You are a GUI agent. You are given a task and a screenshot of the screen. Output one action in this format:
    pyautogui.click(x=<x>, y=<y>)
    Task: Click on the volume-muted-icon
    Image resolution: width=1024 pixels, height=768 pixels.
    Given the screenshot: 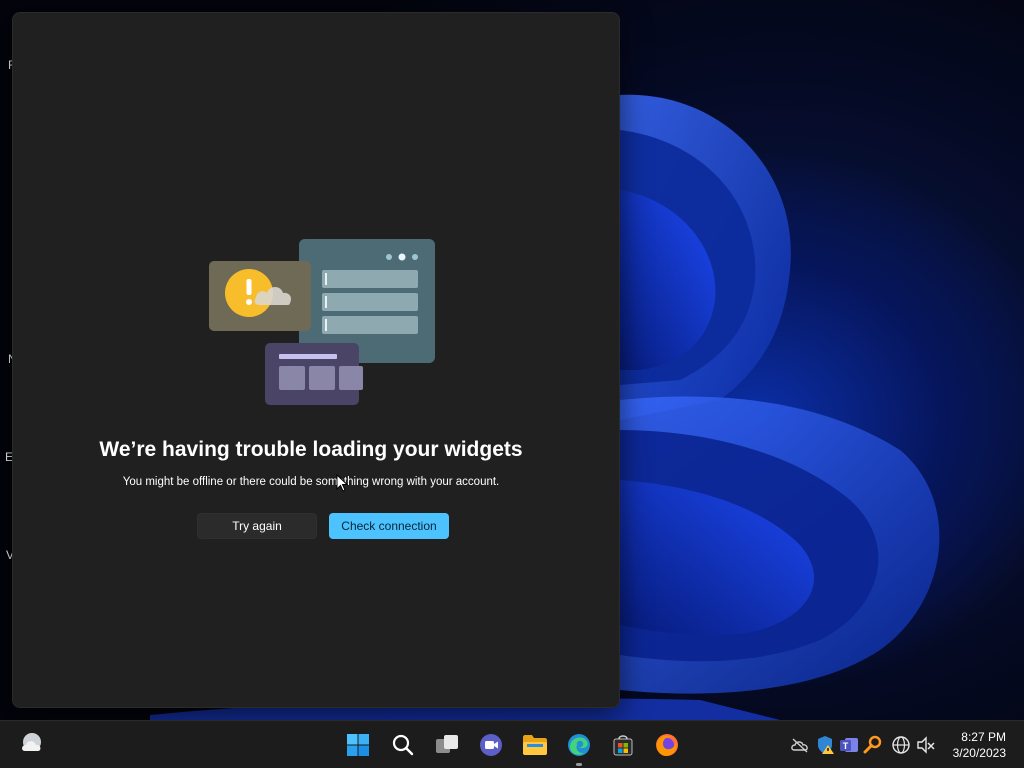 What is the action you would take?
    pyautogui.click(x=926, y=745)
    